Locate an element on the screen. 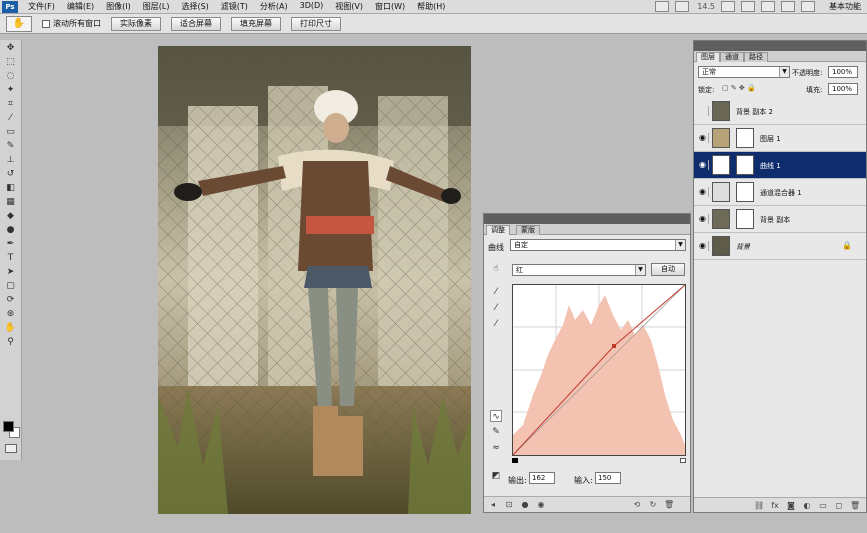 Image resolution: width=867 pixels, height=533 pixels. foreground-color-swatch is located at coordinates (8, 426).